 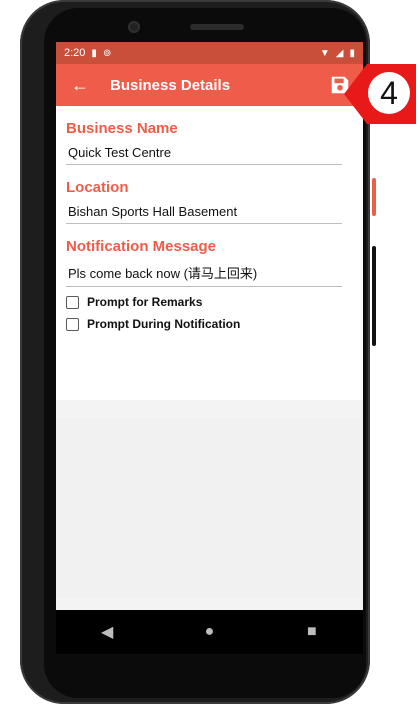 What do you see at coordinates (217, 27) in the screenshot?
I see `speaker-grille` at bounding box center [217, 27].